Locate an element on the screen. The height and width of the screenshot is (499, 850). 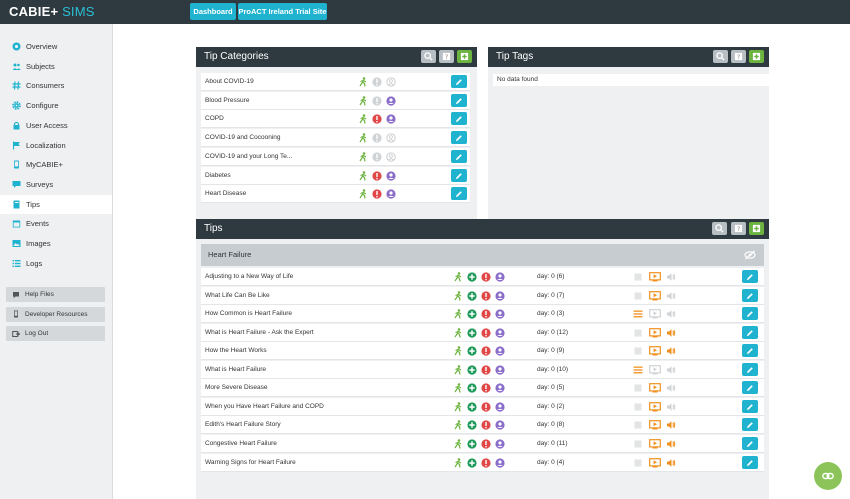
tip-day: day: 0 (8) is located at coordinates (551, 425).